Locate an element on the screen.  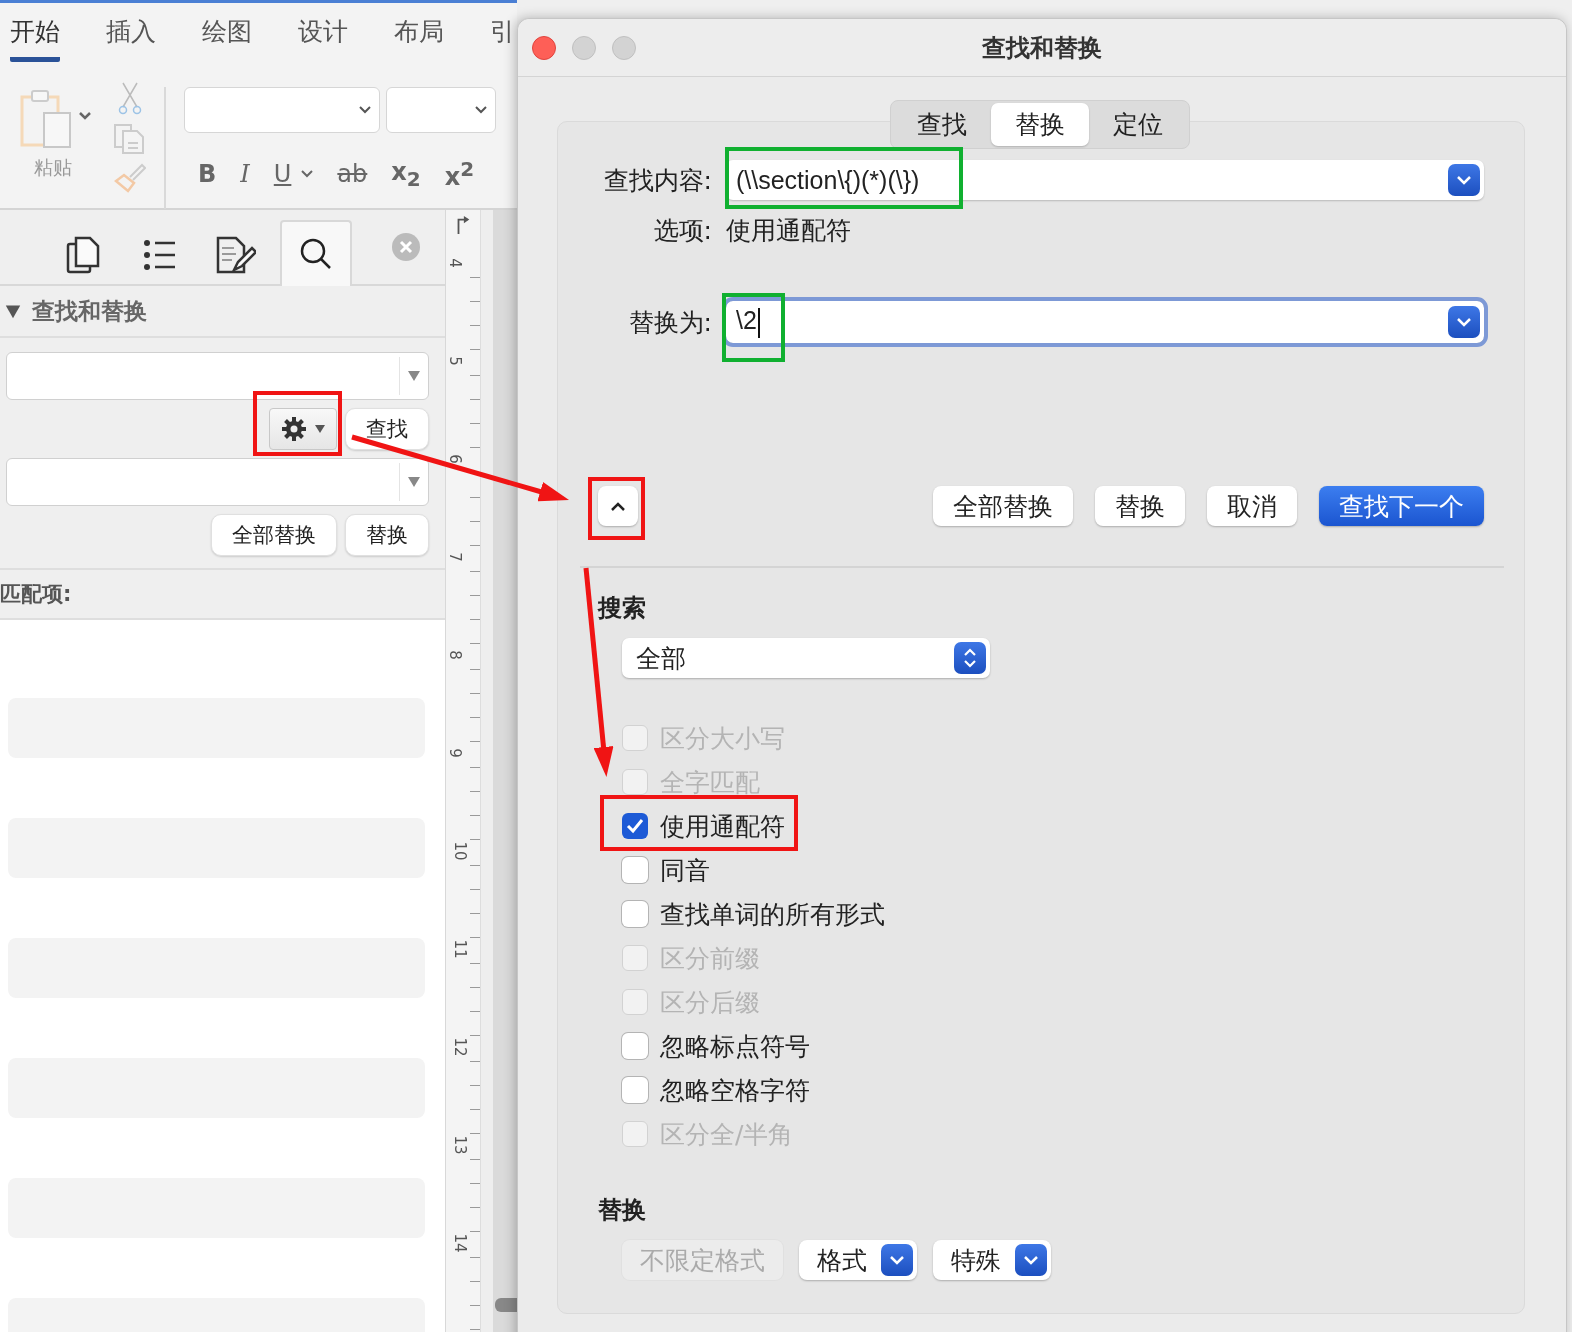
dialog-tab: 定位 is located at coordinates (1138, 124).